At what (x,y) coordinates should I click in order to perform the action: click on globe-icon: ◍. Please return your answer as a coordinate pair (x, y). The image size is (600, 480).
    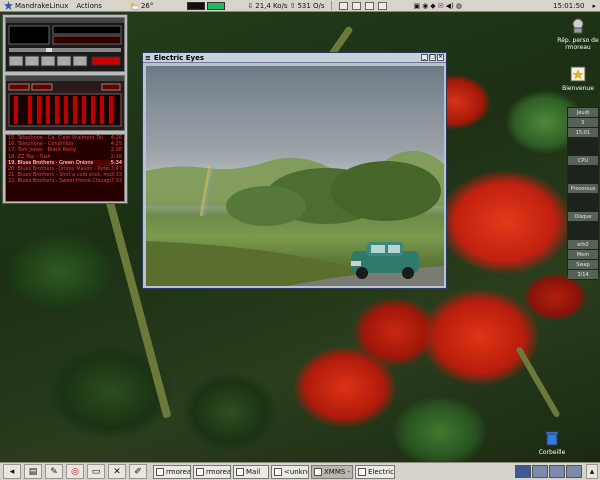
    Looking at the image, I should click on (459, 6).